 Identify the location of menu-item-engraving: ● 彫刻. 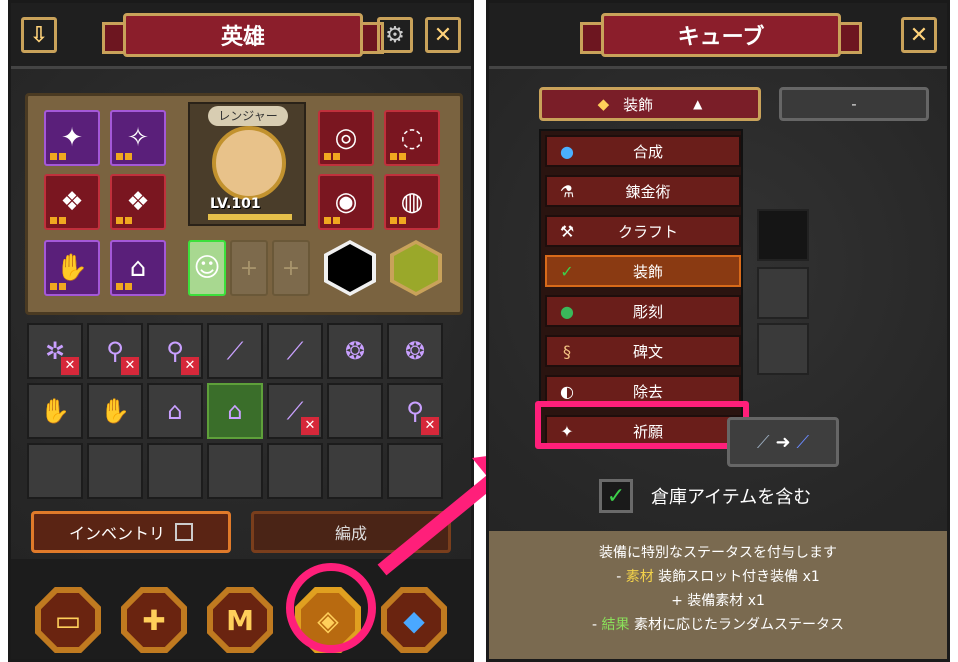
(643, 311).